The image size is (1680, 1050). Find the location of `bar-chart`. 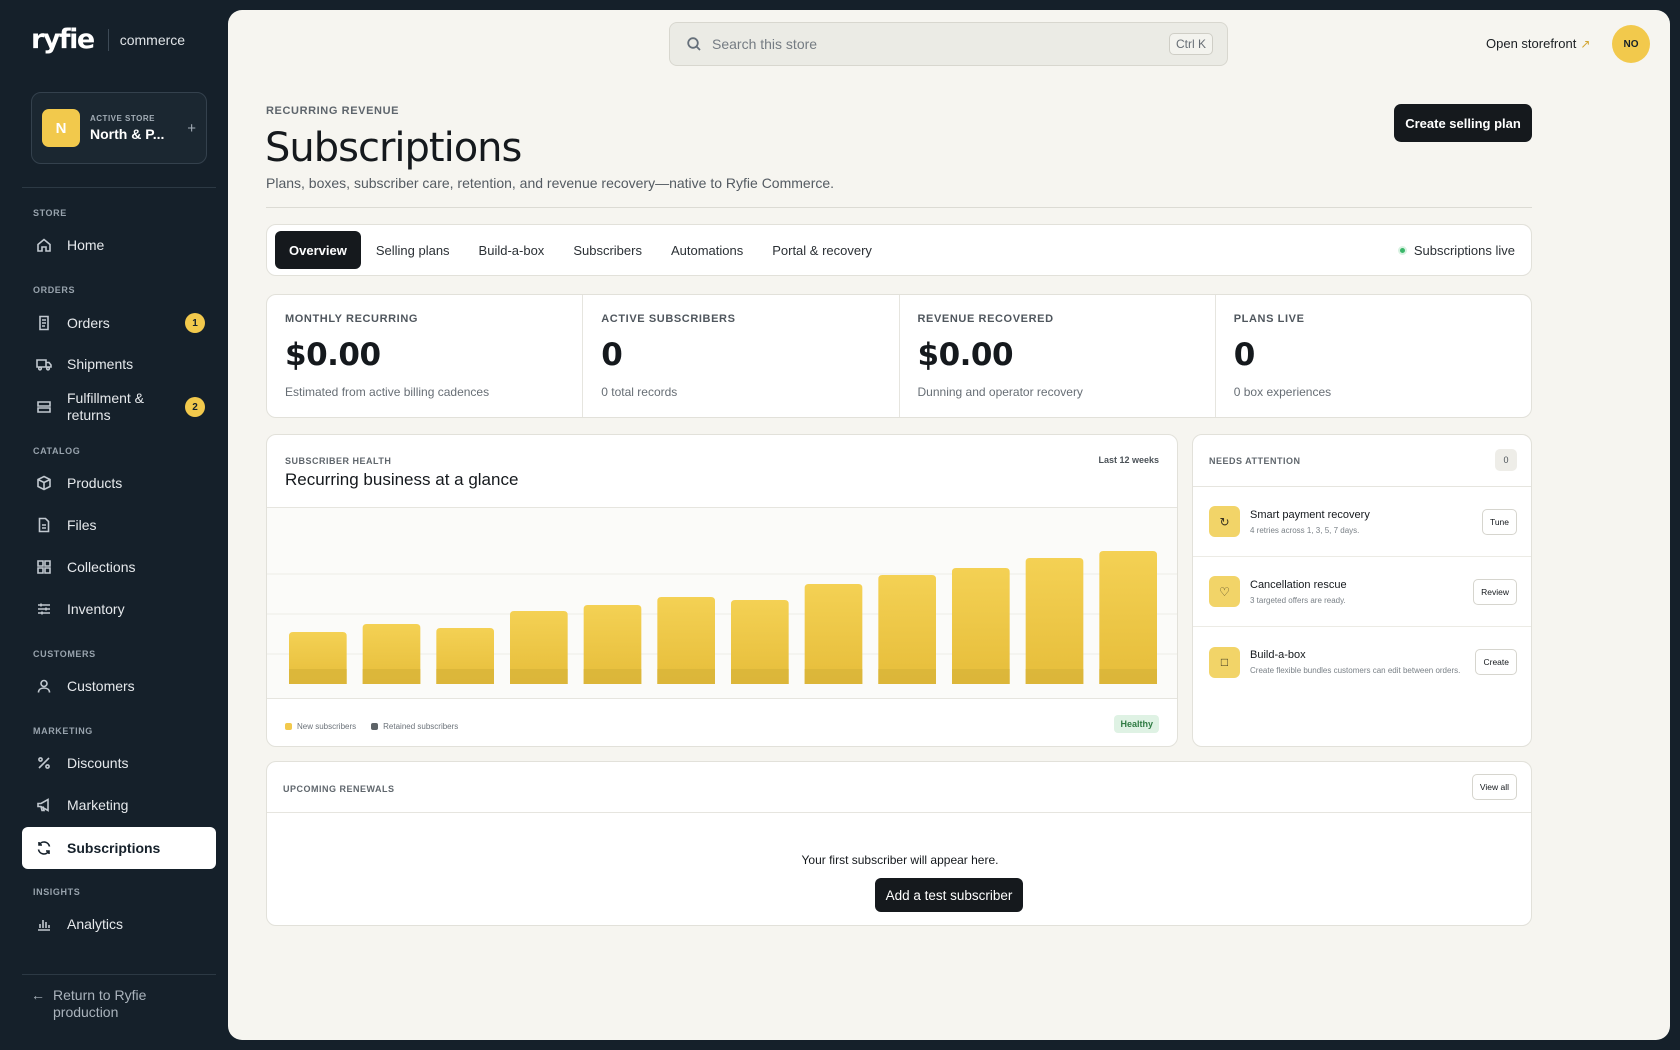

bar-chart is located at coordinates (722, 617).